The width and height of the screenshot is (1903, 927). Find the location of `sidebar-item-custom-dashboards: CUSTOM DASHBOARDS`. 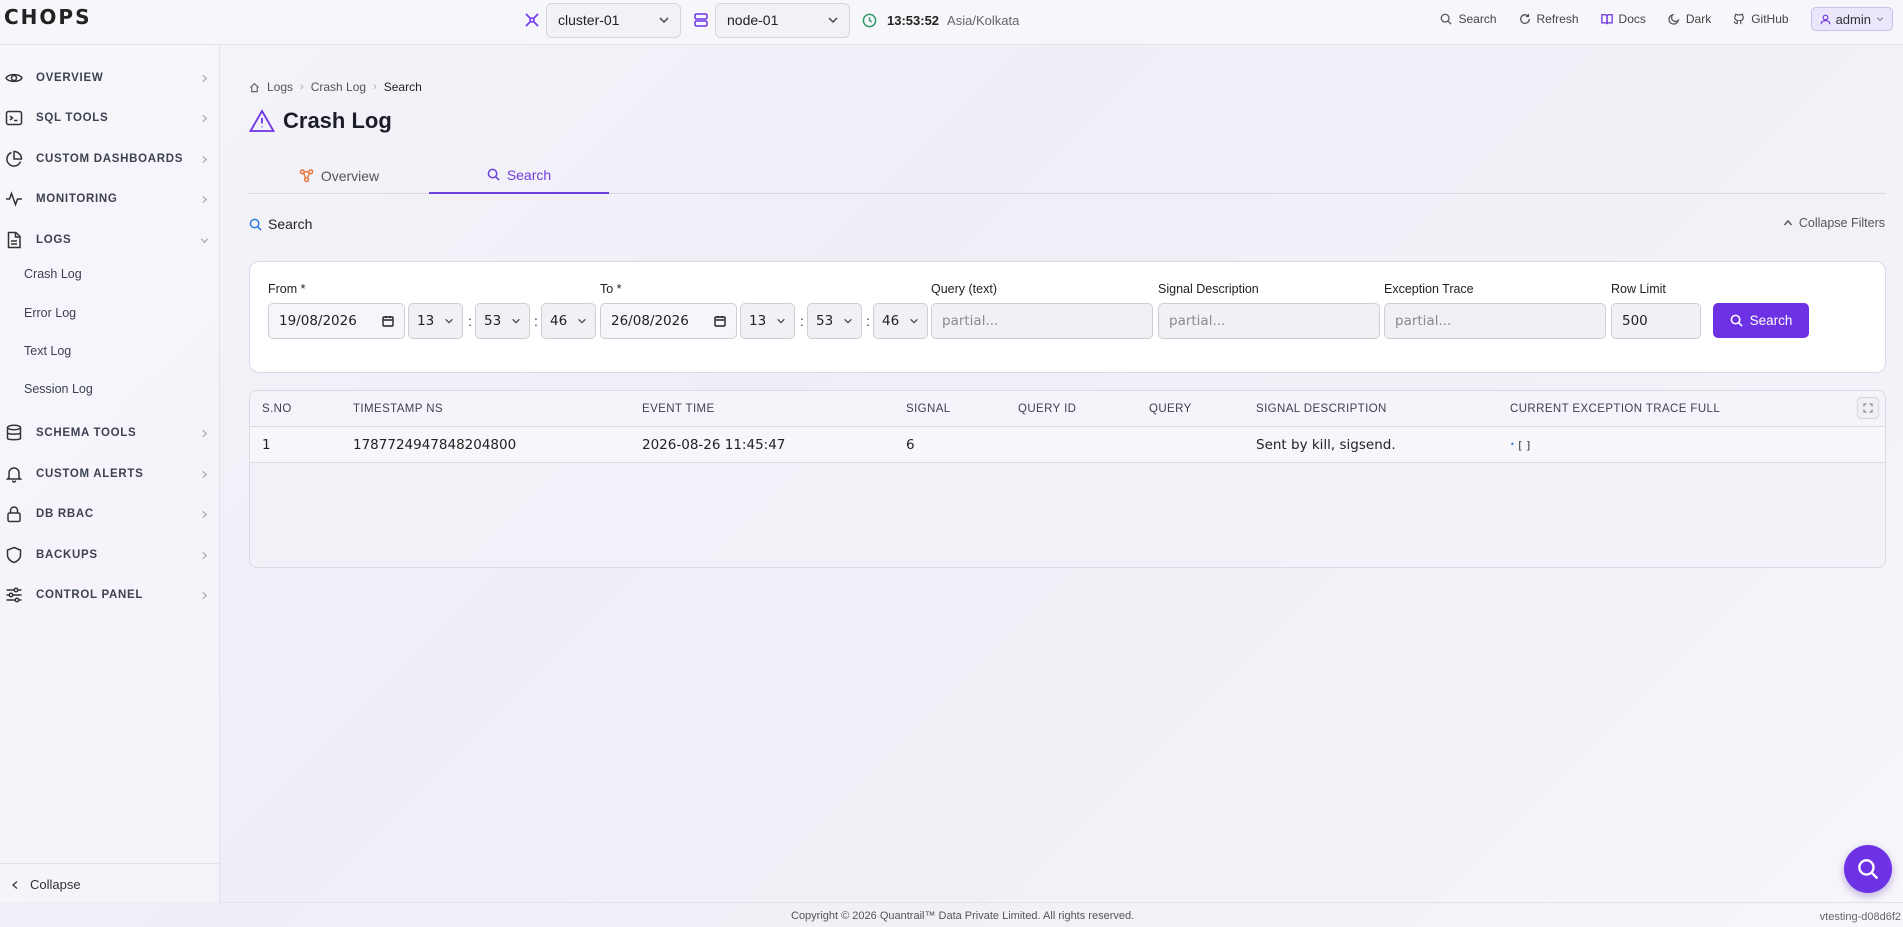

sidebar-item-custom-dashboards: CUSTOM DASHBOARDS is located at coordinates (109, 159).